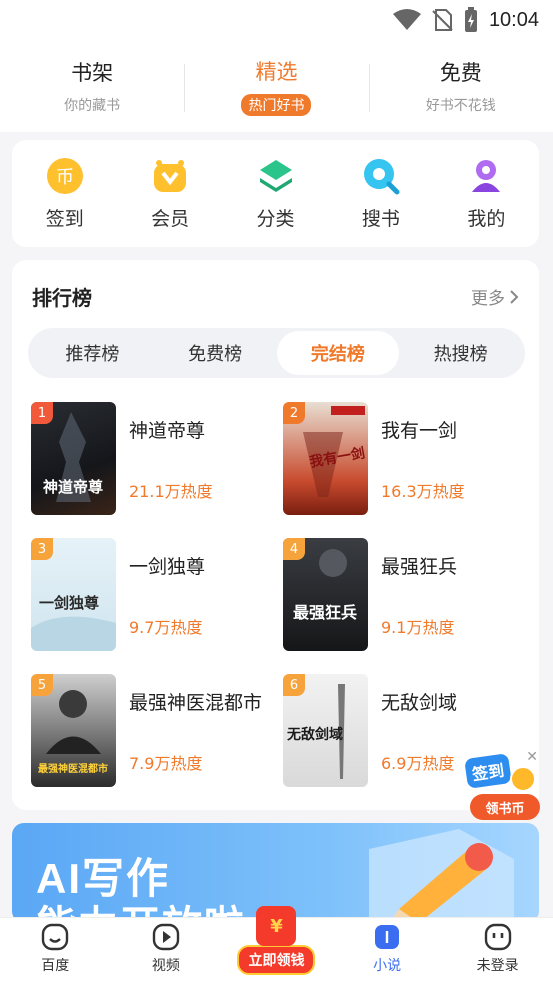 The image size is (553, 983). Describe the element at coordinates (418, 627) in the screenshot. I see `book-heat: 9.1万热度` at that location.